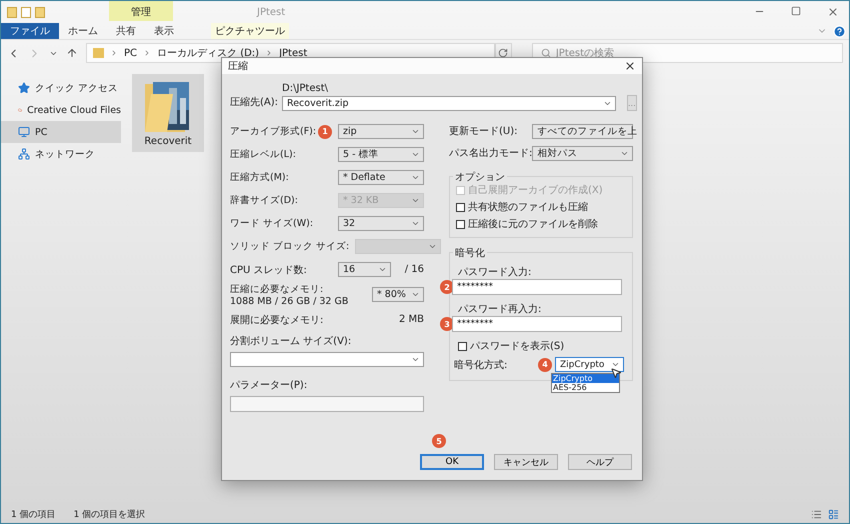 This screenshot has height=524, width=850. Describe the element at coordinates (439, 441) in the screenshot. I see `step-badge: 5` at that location.